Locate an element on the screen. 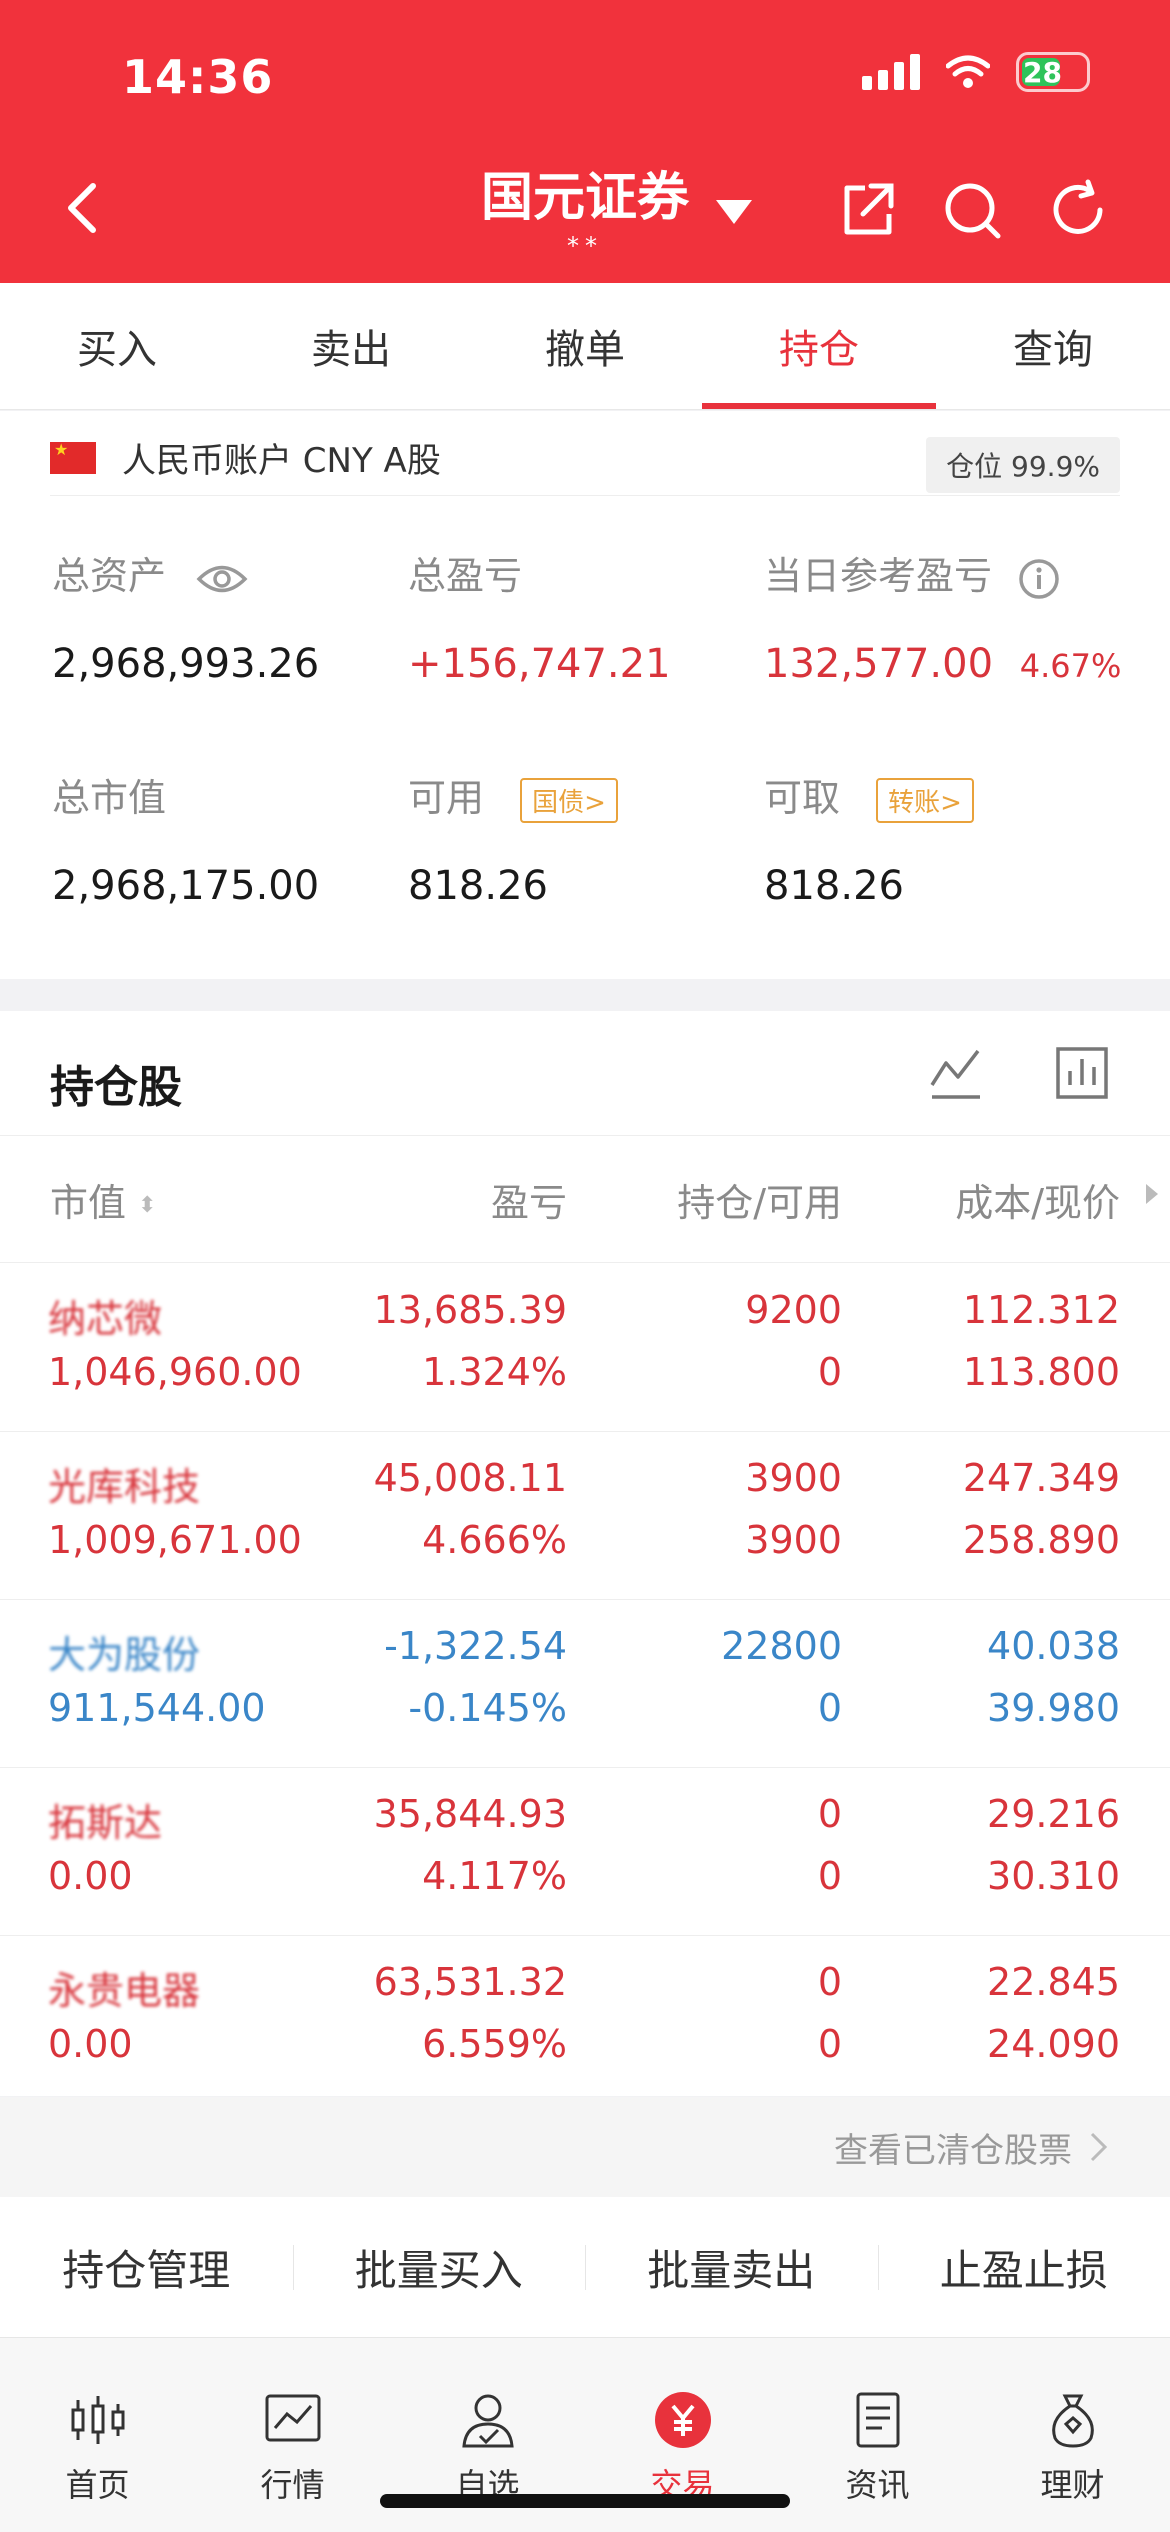 The height and width of the screenshot is (2532, 1170). batch-sell-button: 批量卖出 is located at coordinates (731, 2267).